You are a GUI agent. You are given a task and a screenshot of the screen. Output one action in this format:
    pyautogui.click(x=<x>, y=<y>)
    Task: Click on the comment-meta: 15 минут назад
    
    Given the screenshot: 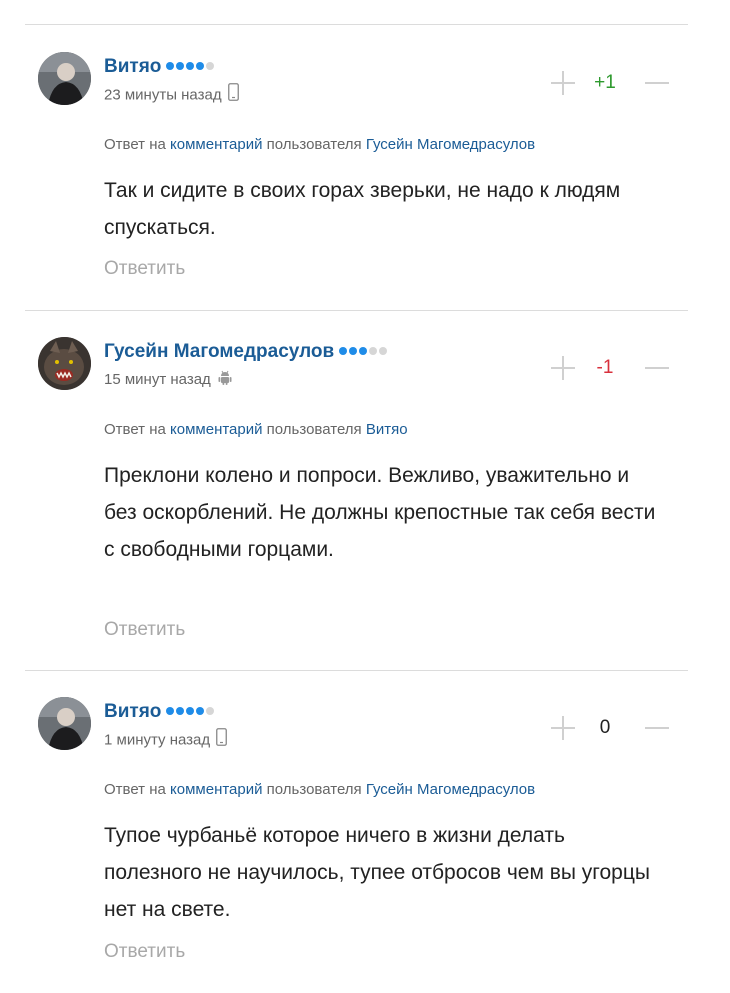 What is the action you would take?
    pyautogui.click(x=168, y=379)
    